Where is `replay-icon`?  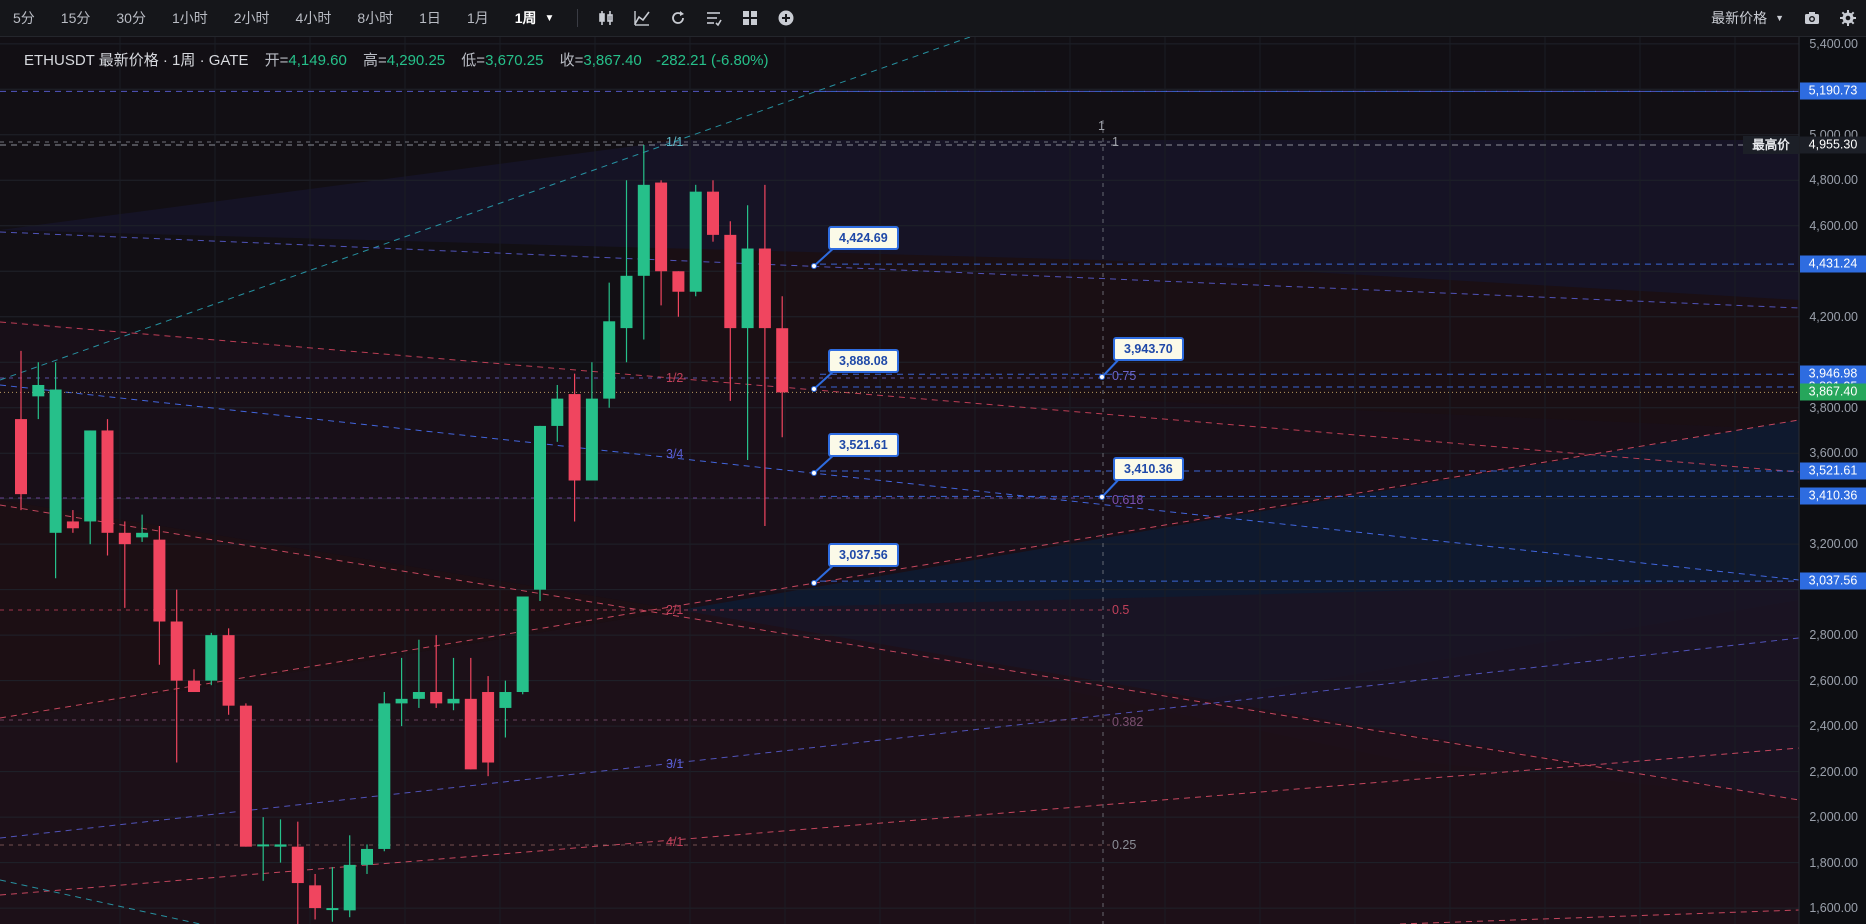 replay-icon is located at coordinates (678, 18).